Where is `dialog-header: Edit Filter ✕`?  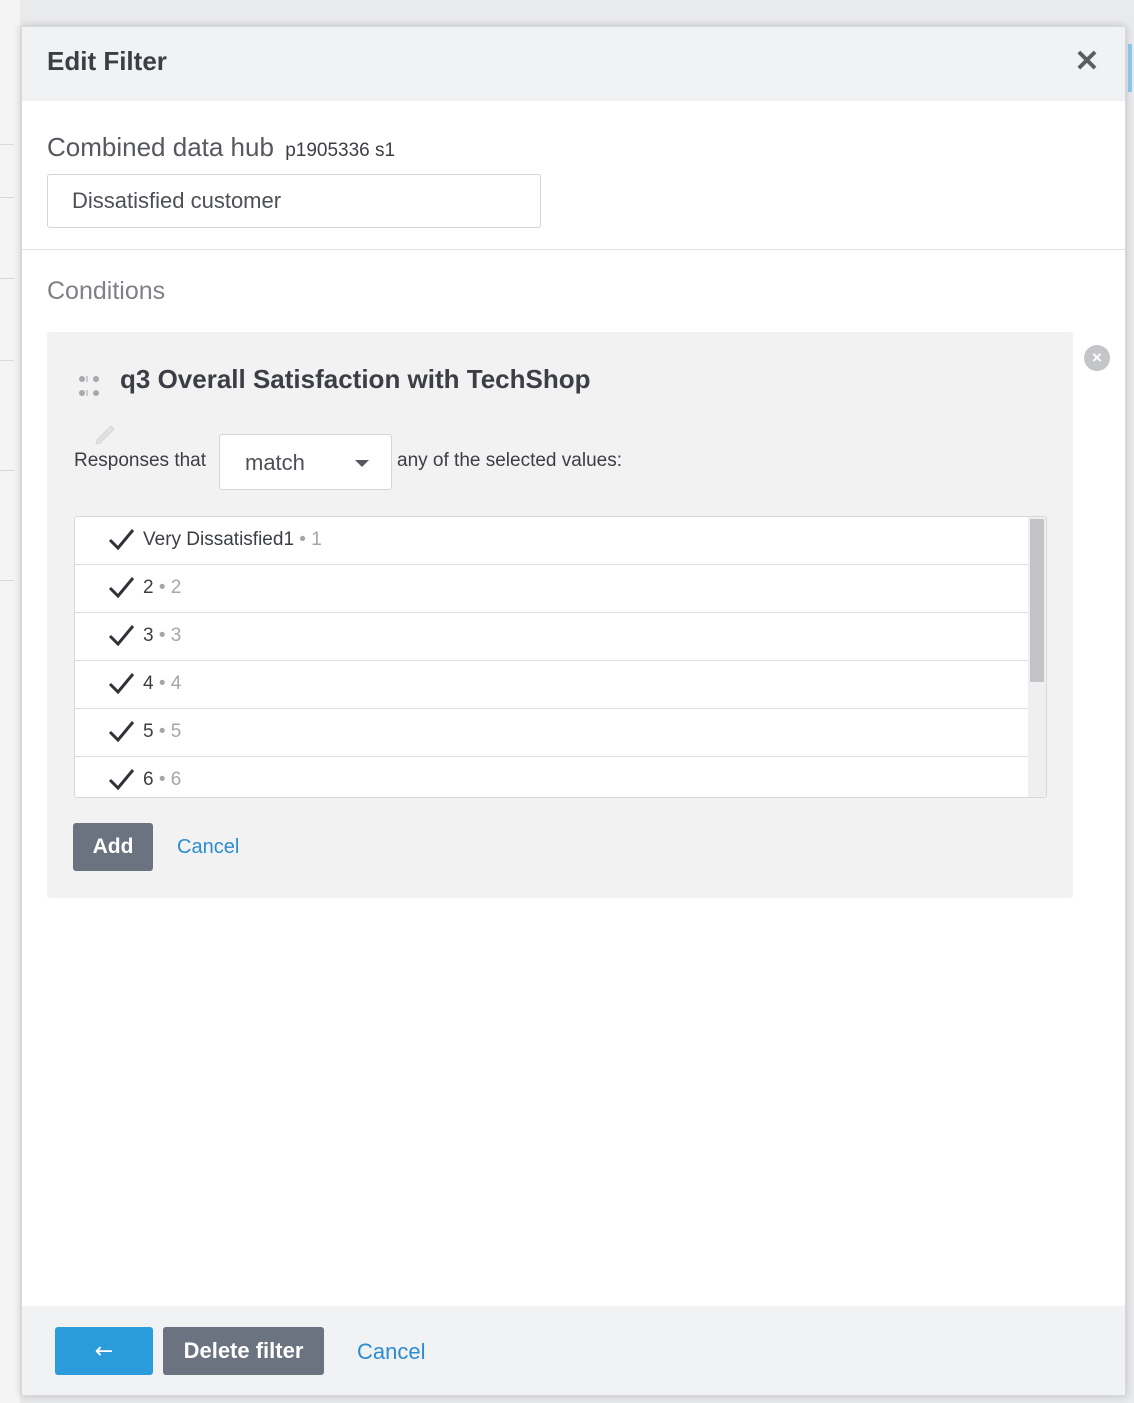
dialog-header: Edit Filter ✕ is located at coordinates (573, 64).